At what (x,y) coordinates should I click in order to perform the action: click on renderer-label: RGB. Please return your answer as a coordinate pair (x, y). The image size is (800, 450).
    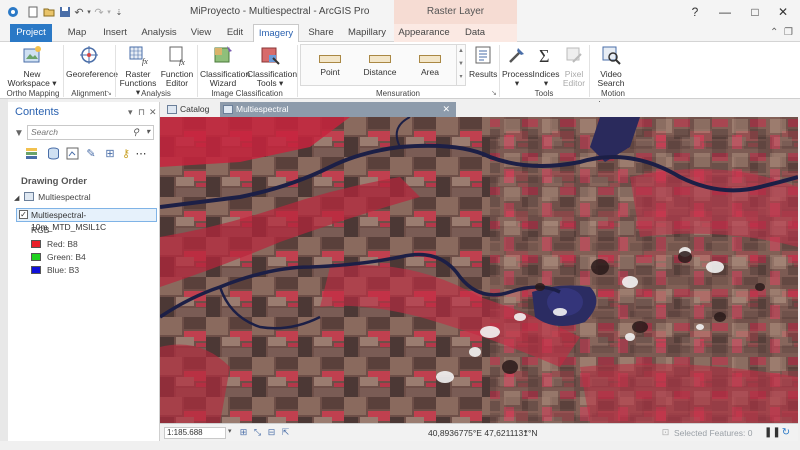
    Looking at the image, I should click on (40, 230).